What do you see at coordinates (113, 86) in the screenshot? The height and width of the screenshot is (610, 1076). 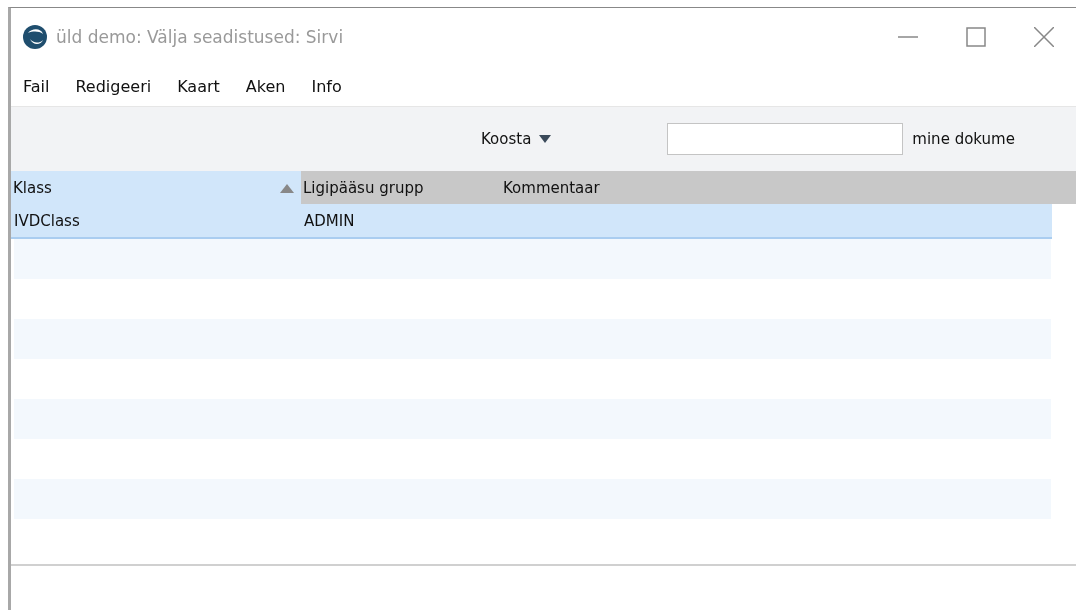 I see `menu-item: Redigeeri` at bounding box center [113, 86].